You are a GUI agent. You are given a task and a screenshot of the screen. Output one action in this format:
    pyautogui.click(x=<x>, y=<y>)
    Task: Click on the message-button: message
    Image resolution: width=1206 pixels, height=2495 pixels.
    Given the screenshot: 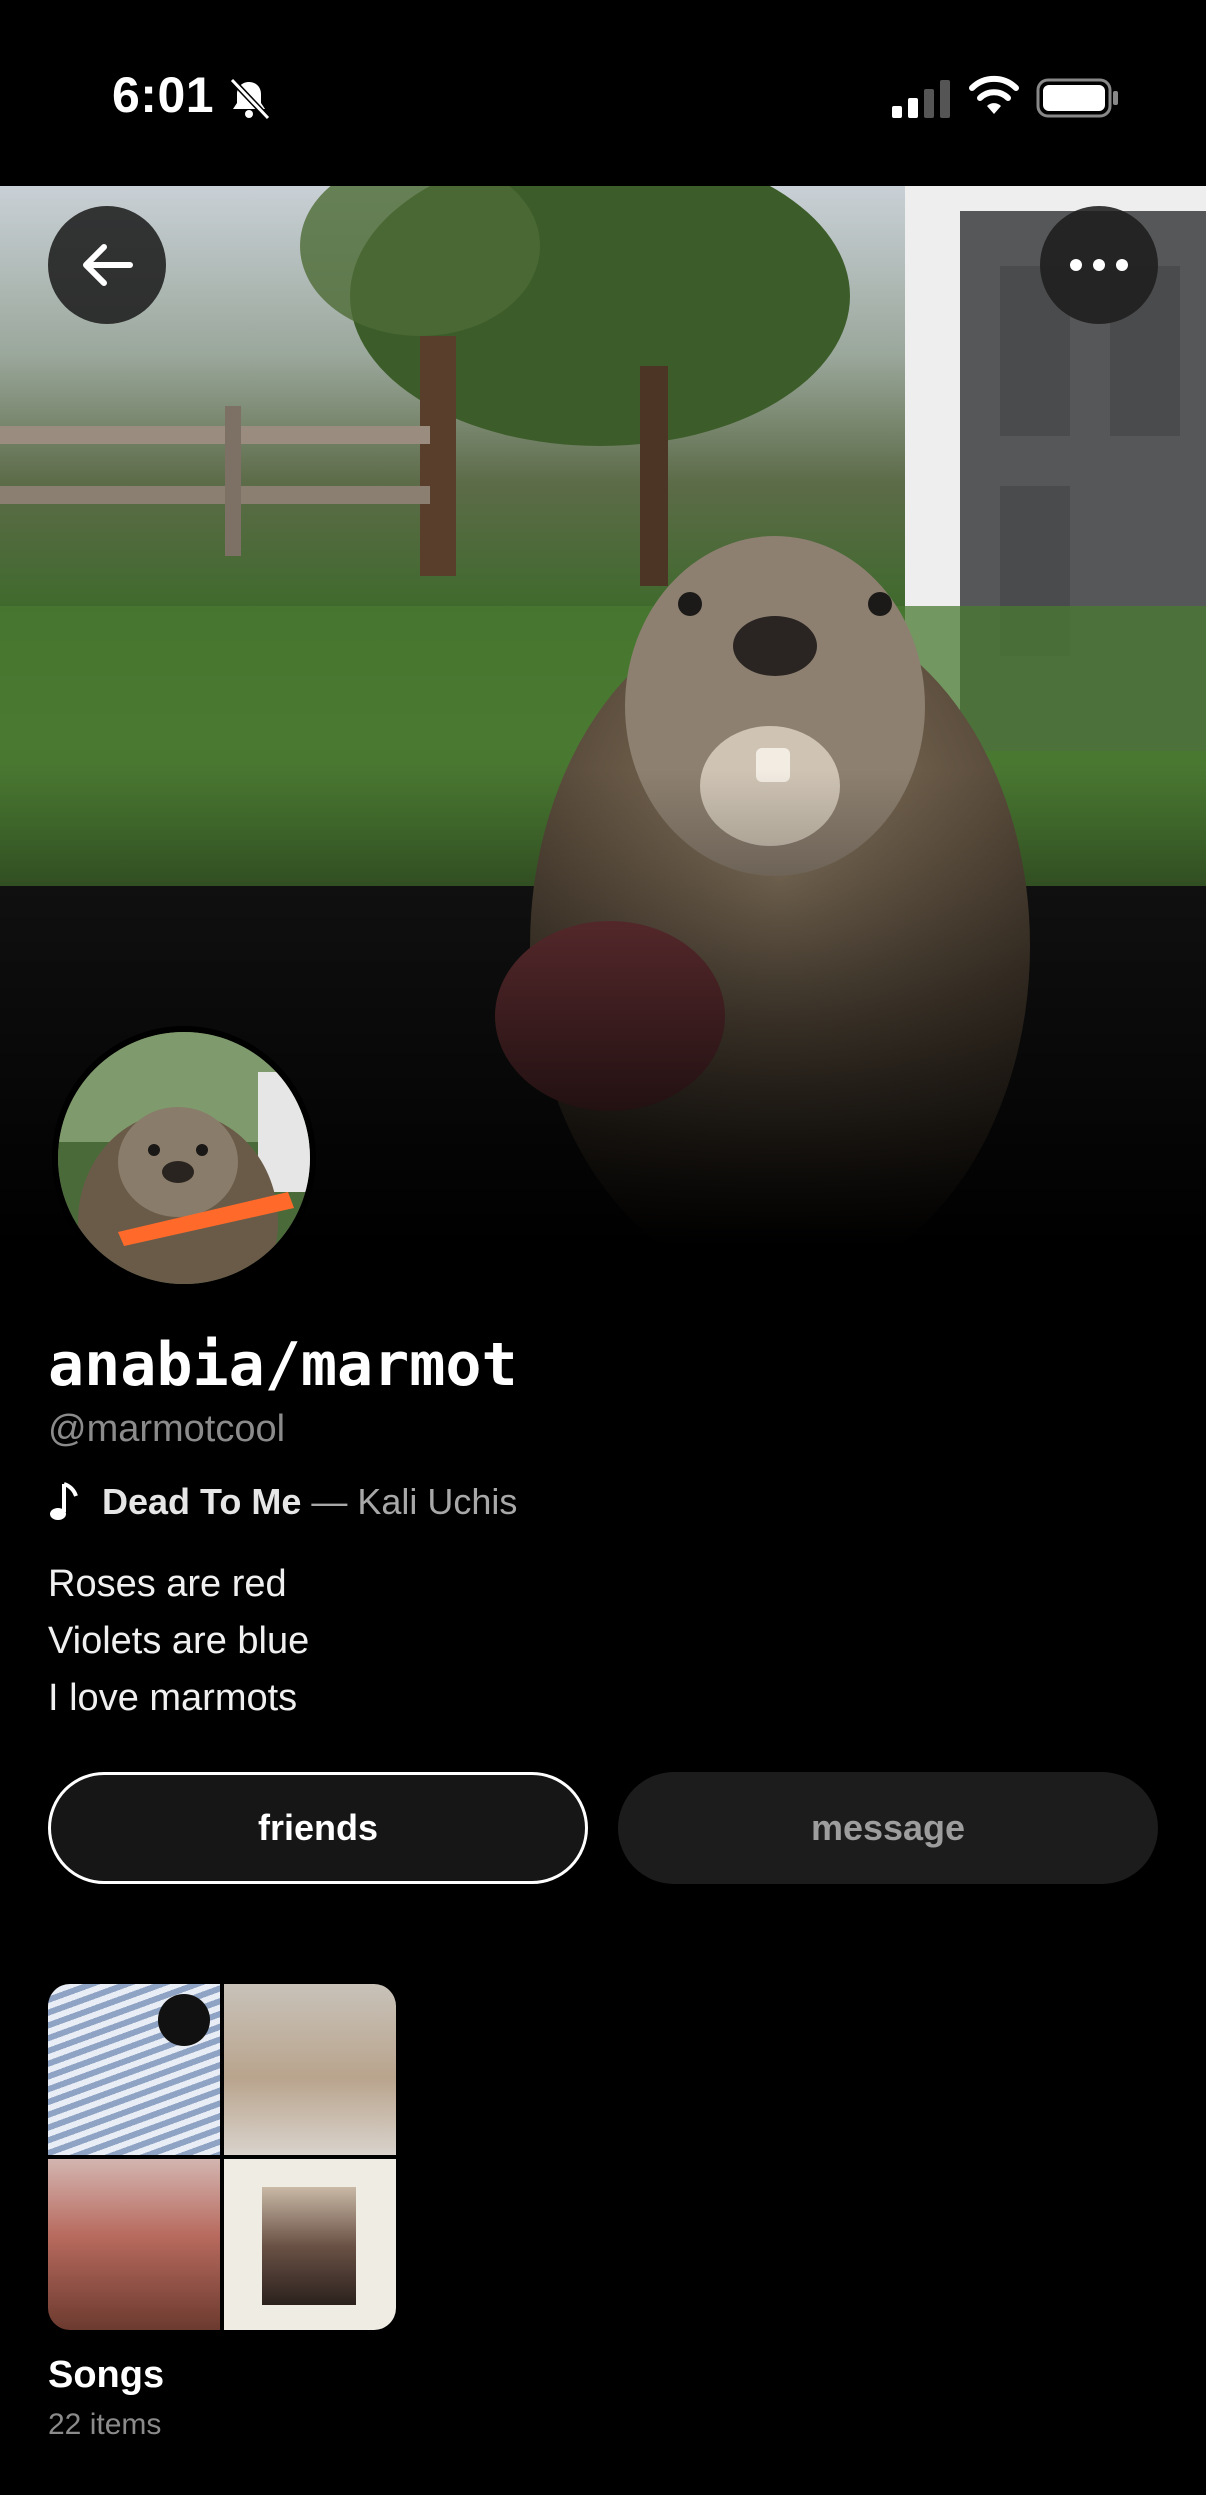 What is the action you would take?
    pyautogui.click(x=888, y=1828)
    